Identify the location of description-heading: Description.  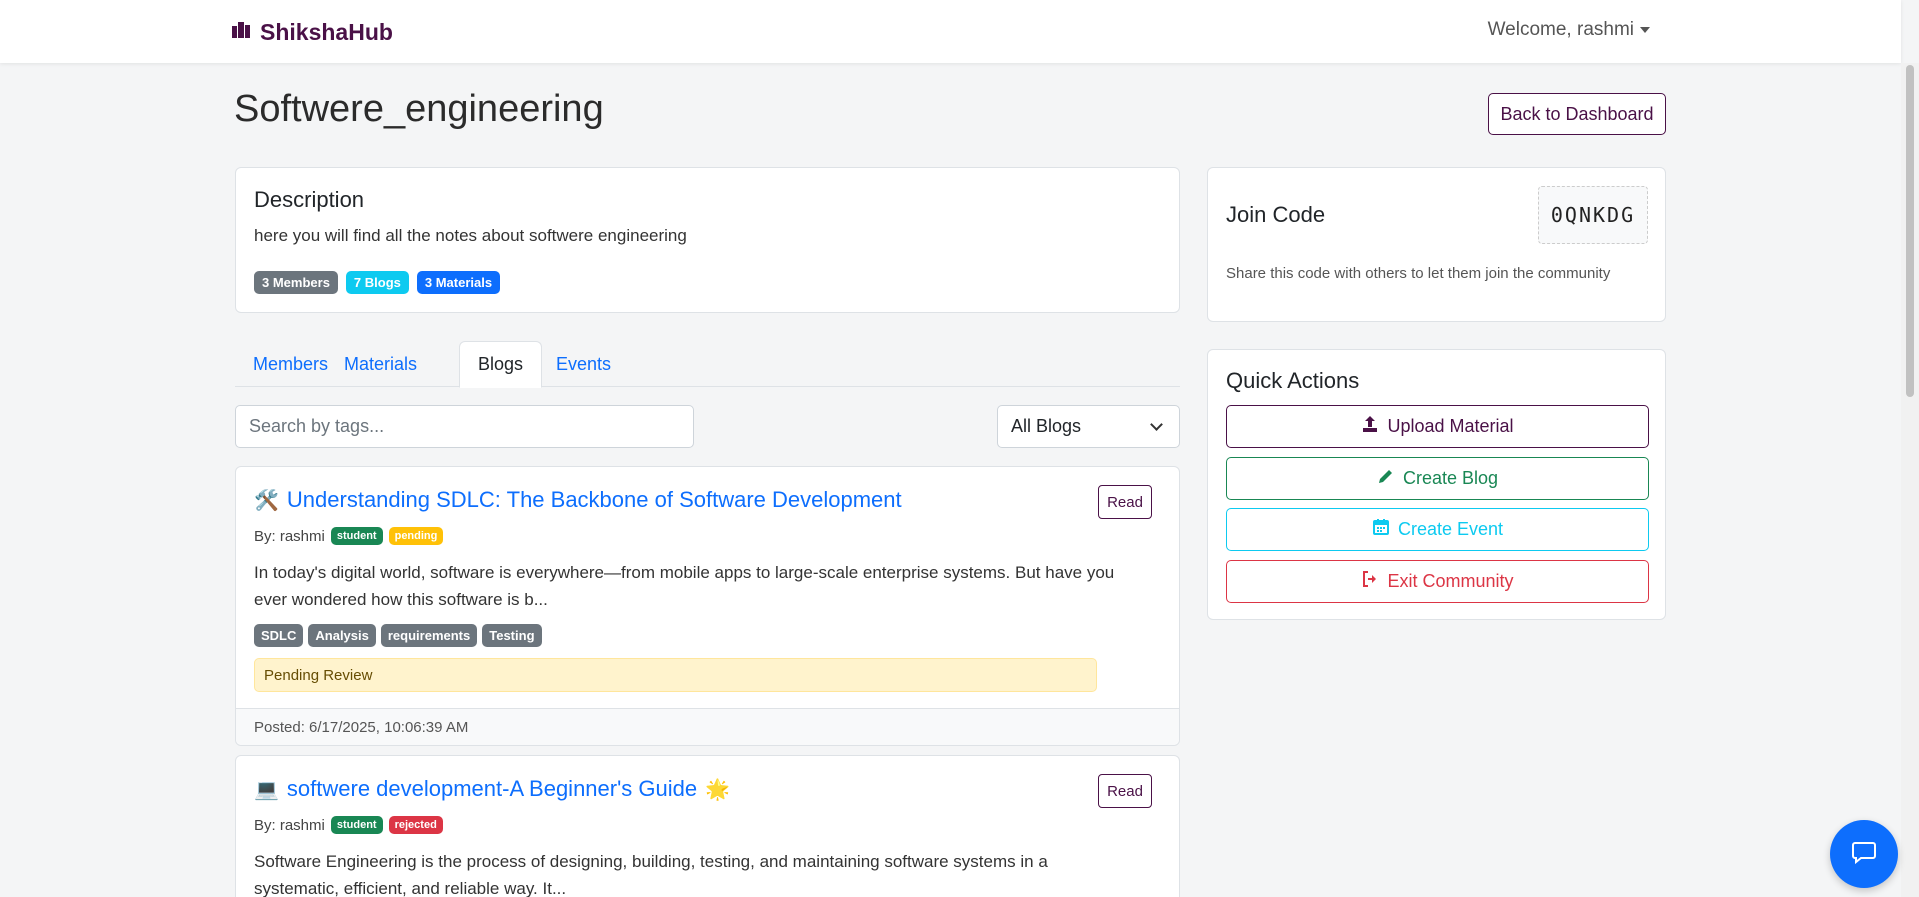
(309, 199).